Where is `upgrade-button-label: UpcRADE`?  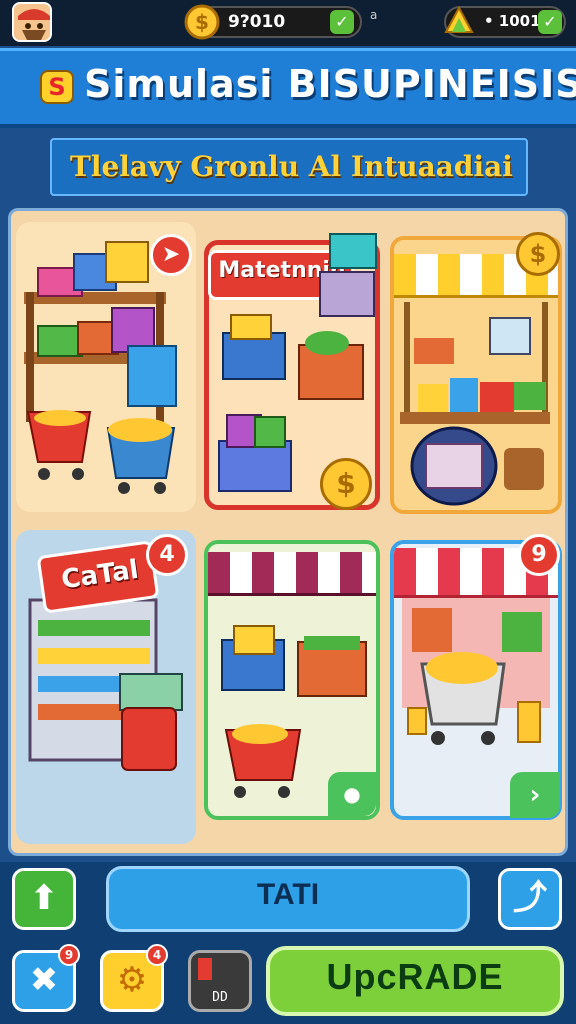
upgrade-button-label: UpcRADE is located at coordinates (415, 976).